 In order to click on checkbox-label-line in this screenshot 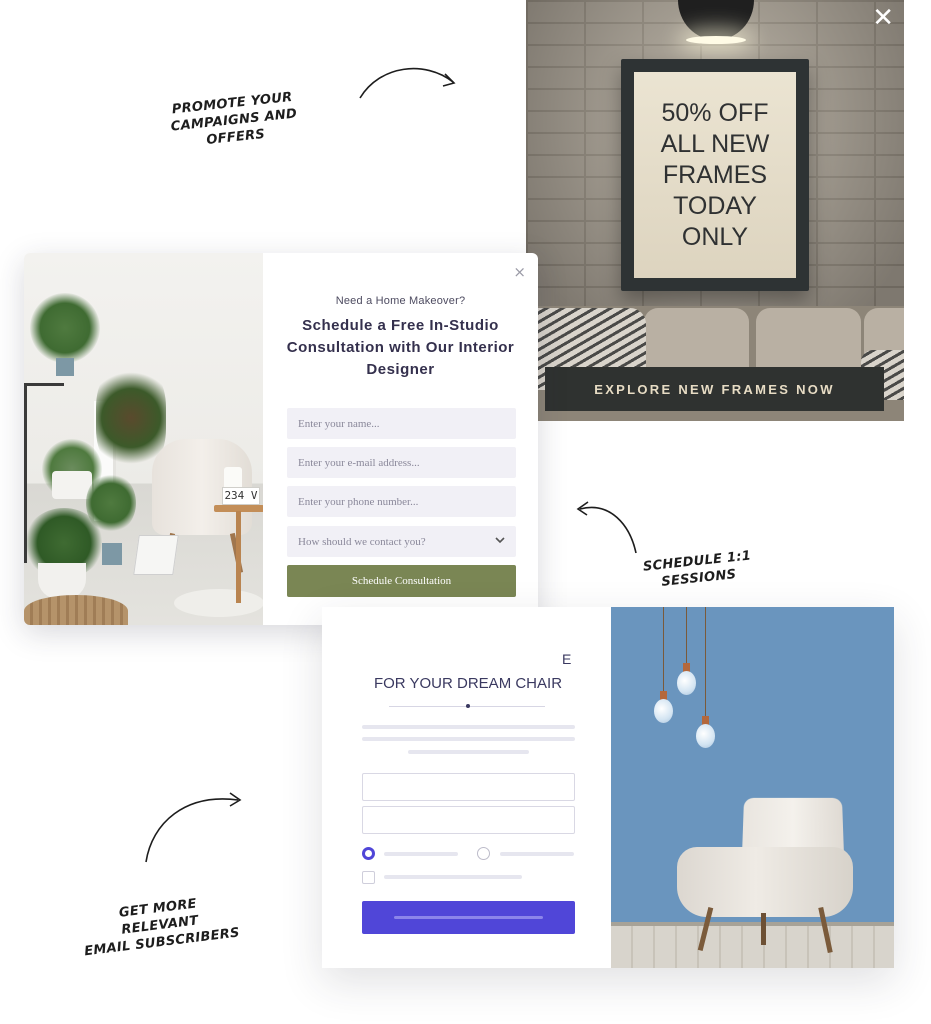, I will do `click(453, 877)`.